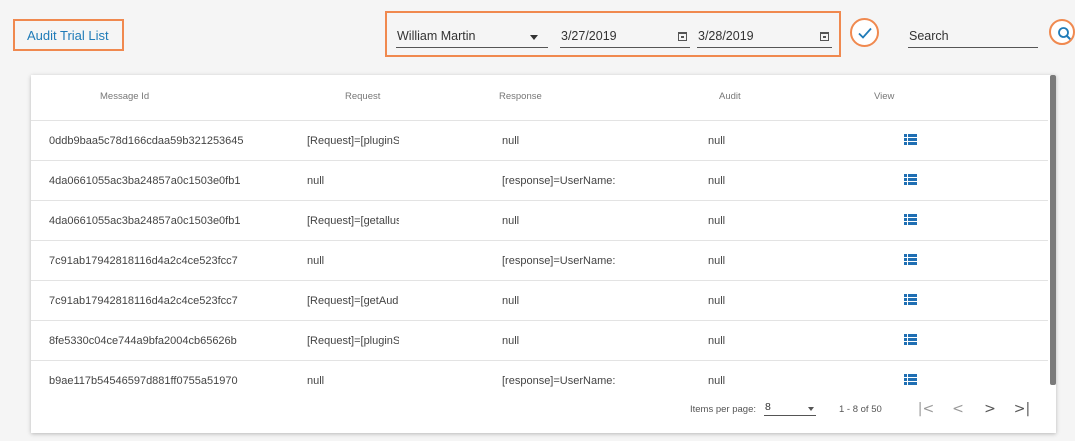 This screenshot has width=1075, height=441. What do you see at coordinates (1022, 409) in the screenshot?
I see `last-page-button: >|` at bounding box center [1022, 409].